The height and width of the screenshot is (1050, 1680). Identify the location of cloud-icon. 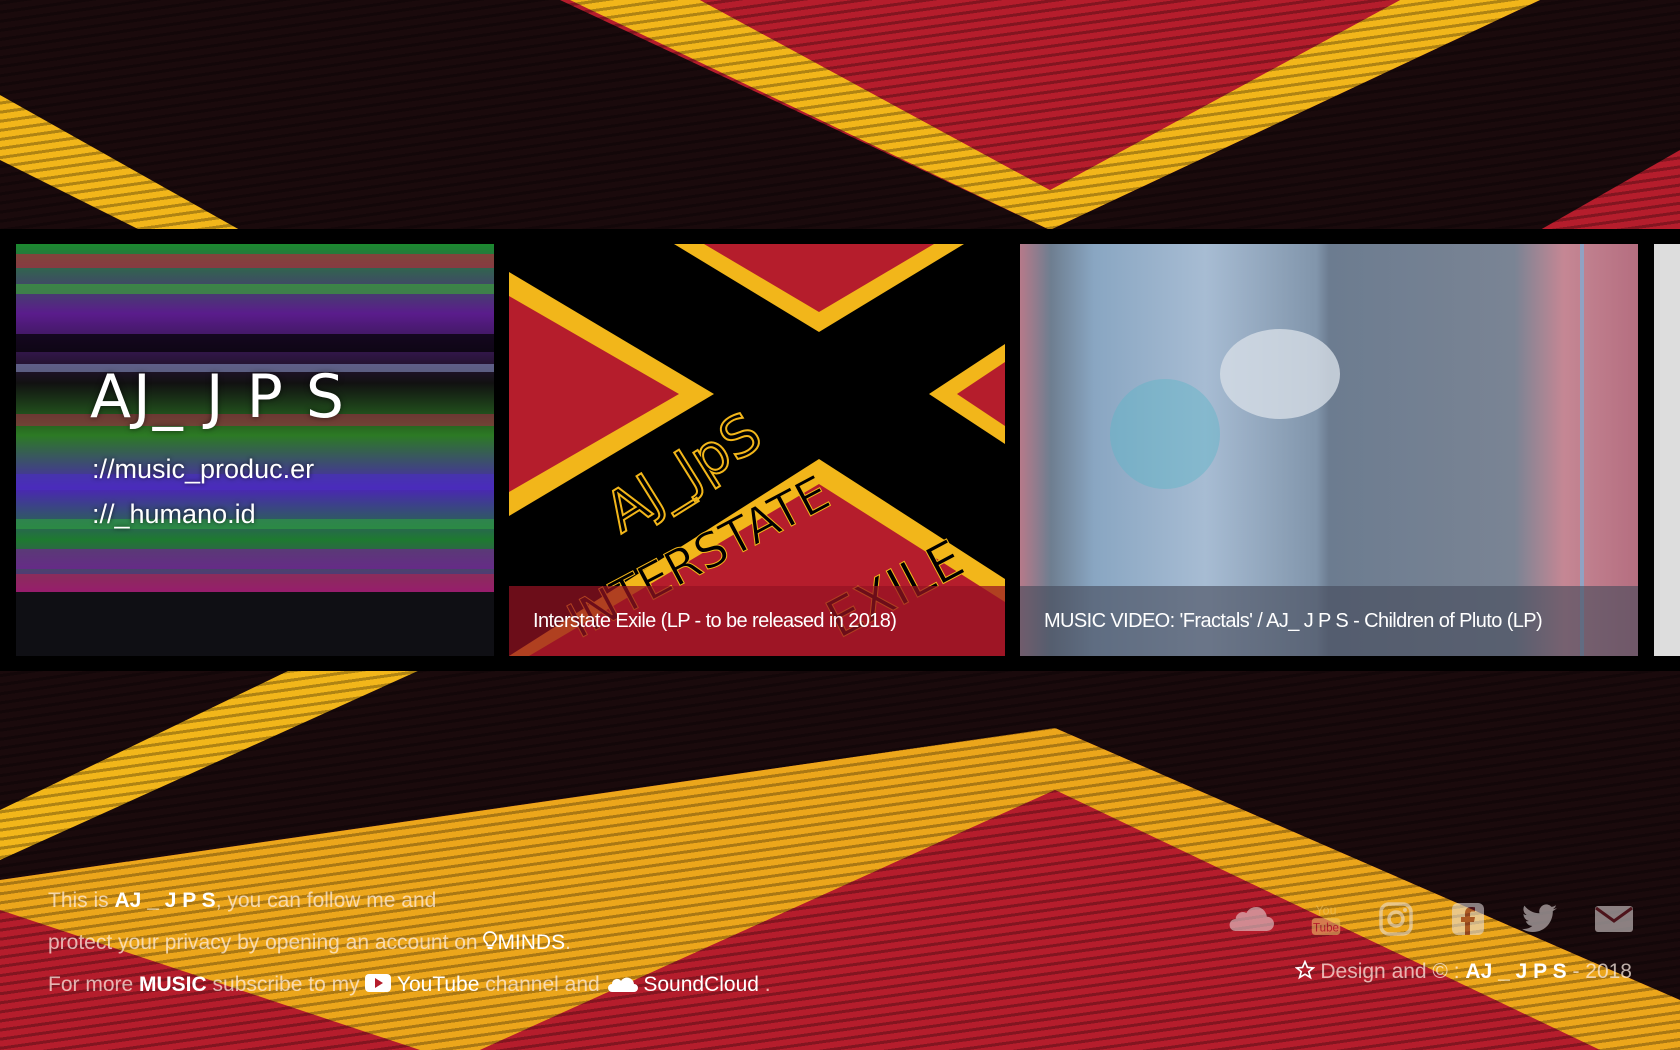
(622, 984).